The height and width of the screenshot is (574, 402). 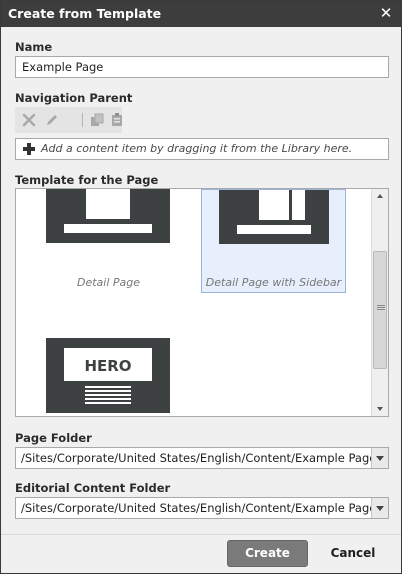 What do you see at coordinates (68, 120) in the screenshot?
I see `navigation-parent-toolbar` at bounding box center [68, 120].